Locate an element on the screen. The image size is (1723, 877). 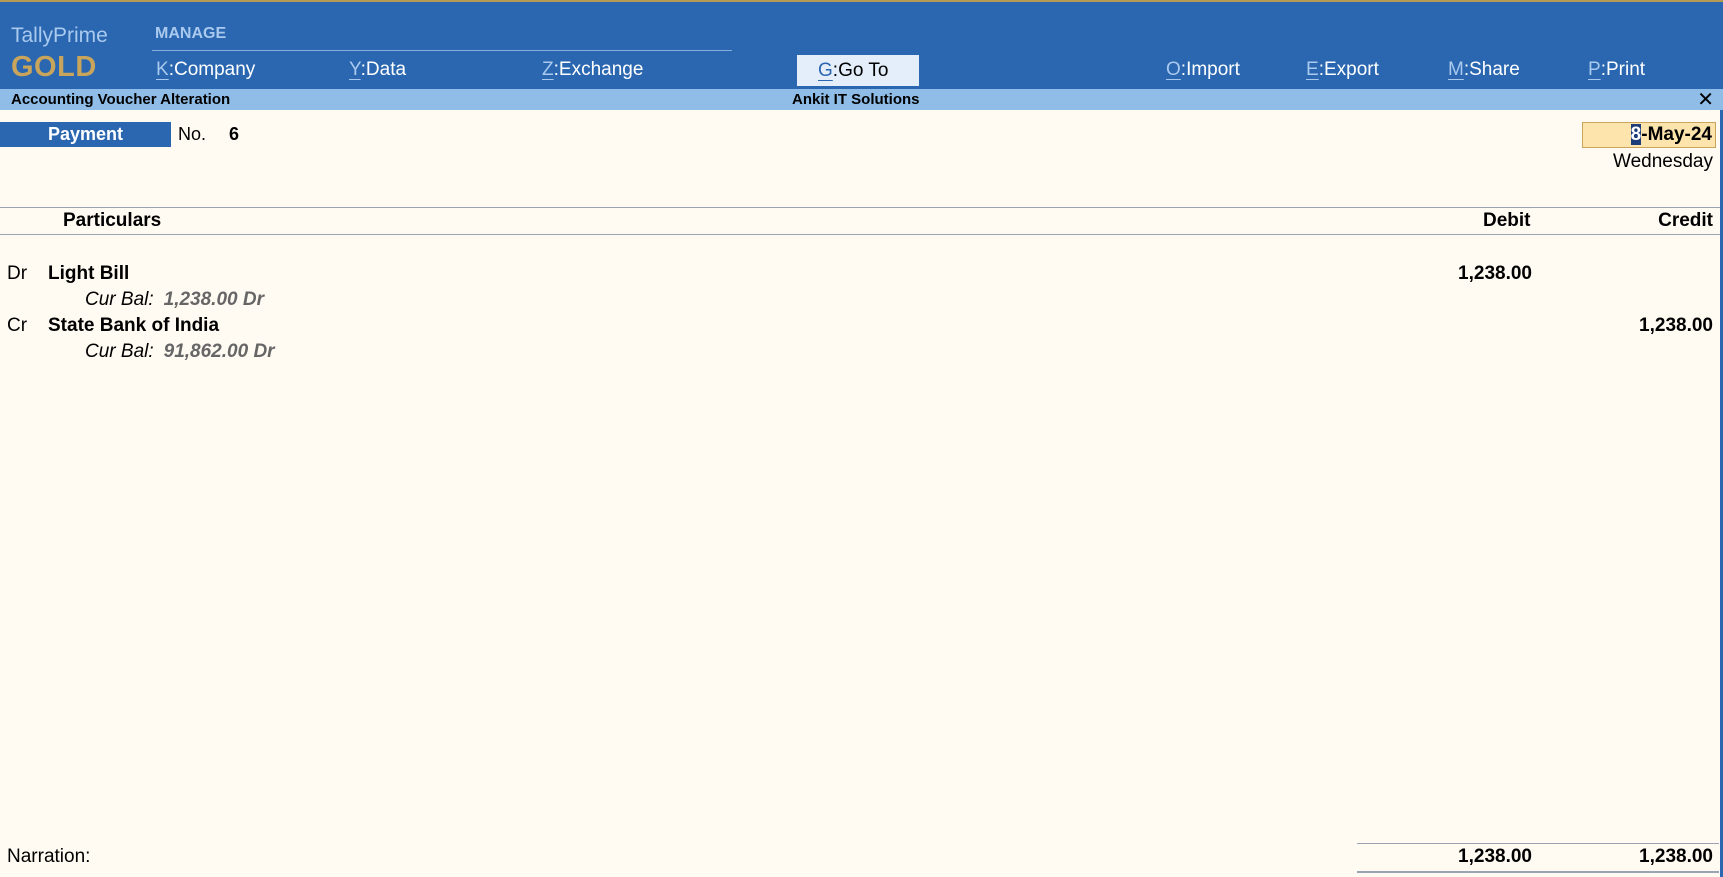
menu-label: Exchange is located at coordinates (601, 69).